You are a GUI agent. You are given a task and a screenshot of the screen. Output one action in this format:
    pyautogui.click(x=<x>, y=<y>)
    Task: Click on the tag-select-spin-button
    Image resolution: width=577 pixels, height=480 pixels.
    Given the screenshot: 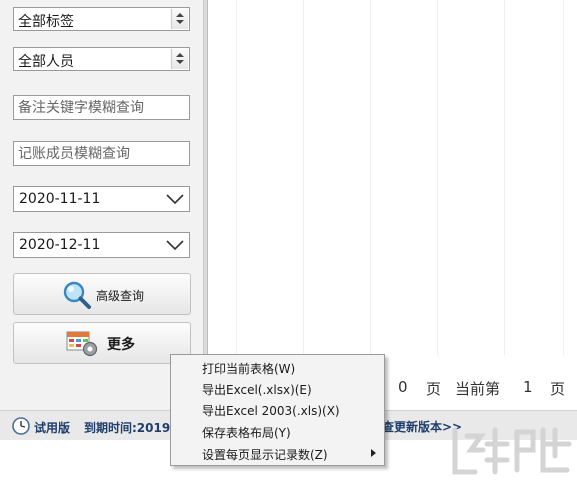 What is the action you would take?
    pyautogui.click(x=179, y=19)
    